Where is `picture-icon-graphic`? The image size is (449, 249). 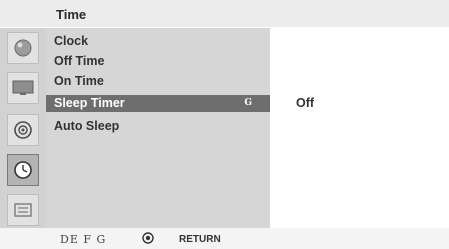 picture-icon-graphic is located at coordinates (23, 48).